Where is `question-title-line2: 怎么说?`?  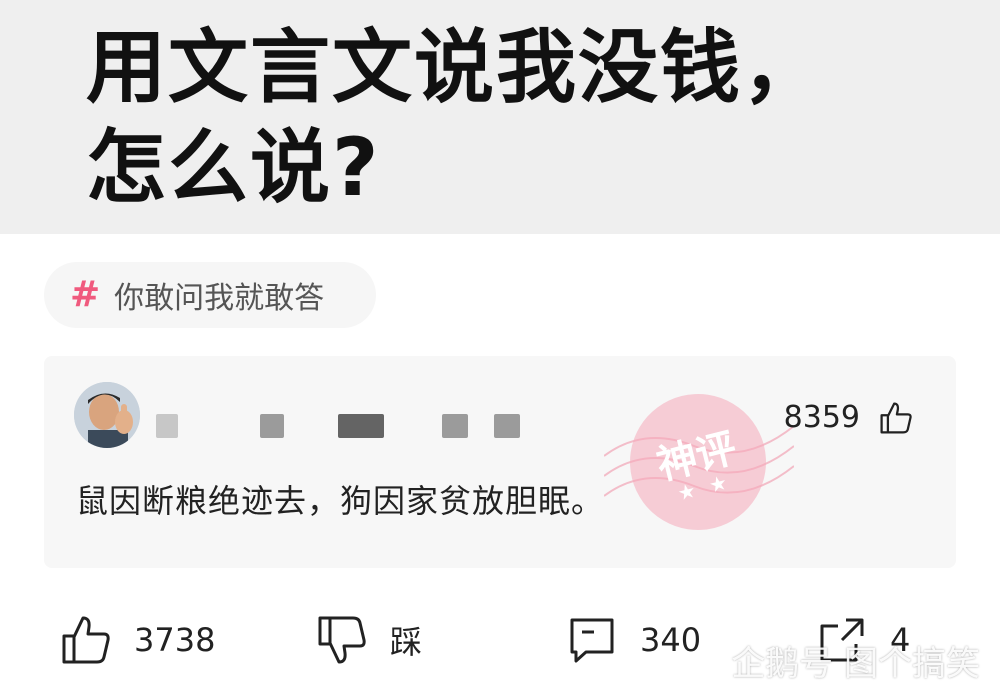
question-title-line2: 怎么说? is located at coordinates (233, 167).